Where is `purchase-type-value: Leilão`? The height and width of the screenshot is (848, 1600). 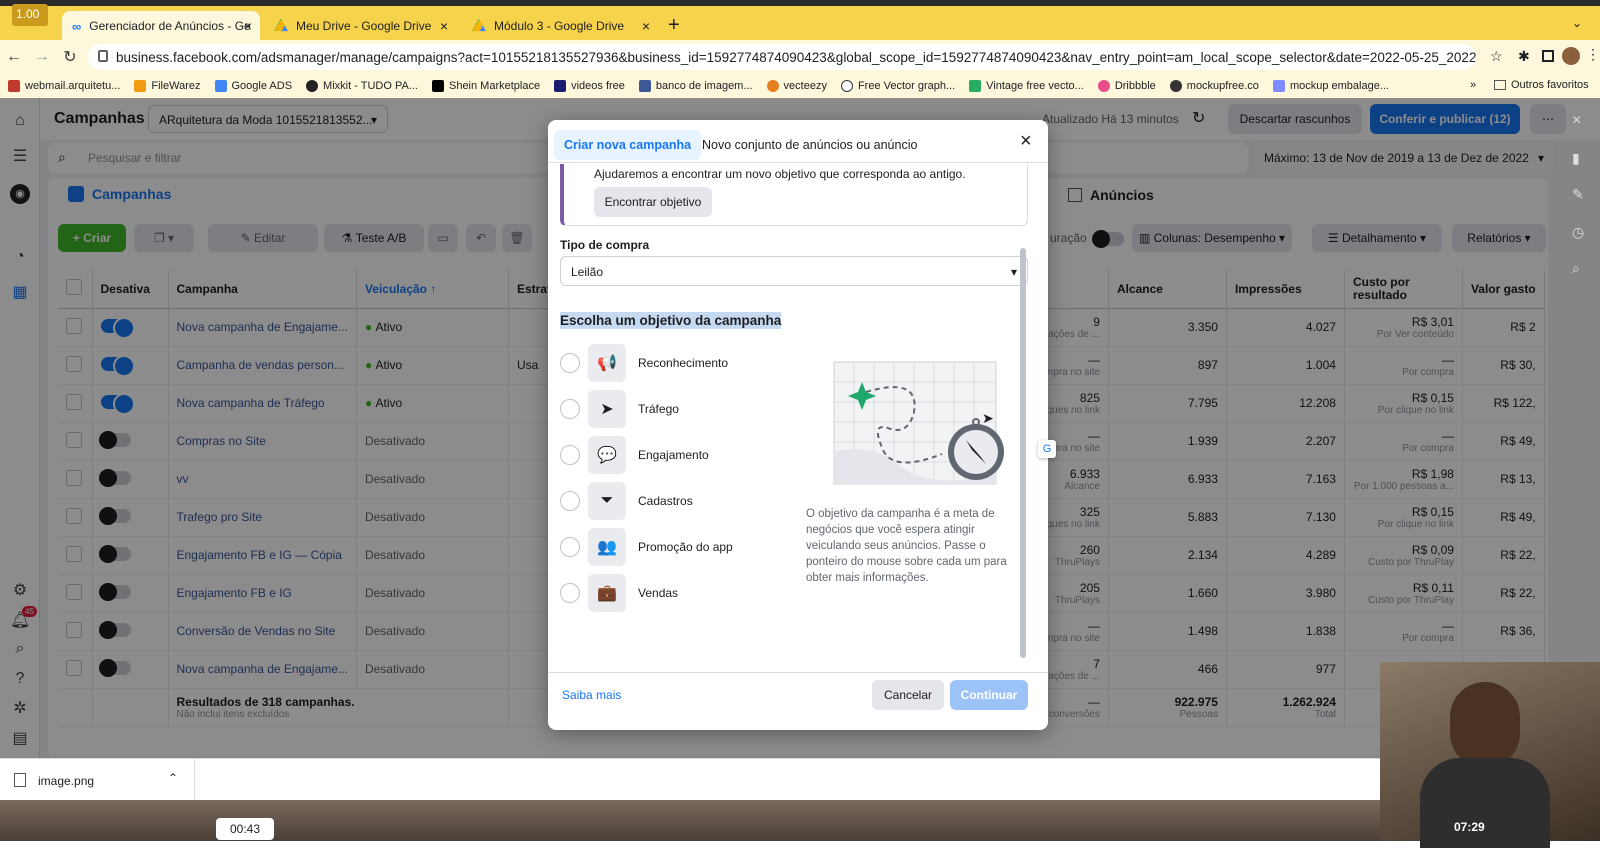
purchase-type-value: Leilão is located at coordinates (587, 272).